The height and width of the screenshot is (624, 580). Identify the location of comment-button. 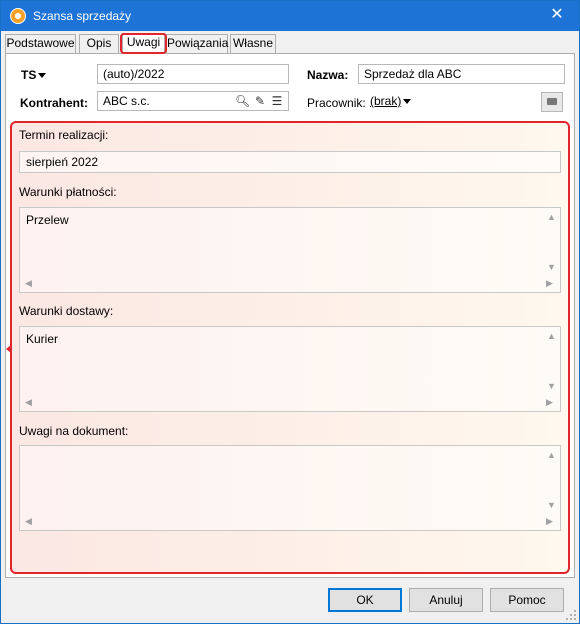
(552, 102).